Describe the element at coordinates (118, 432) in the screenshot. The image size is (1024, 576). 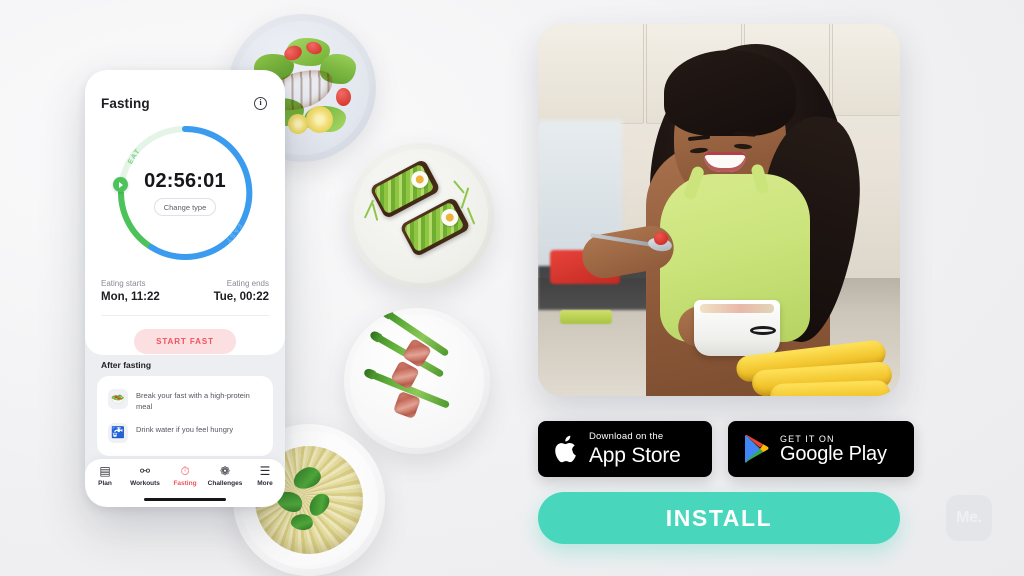
I see `water-tap-icon: 🚰` at that location.